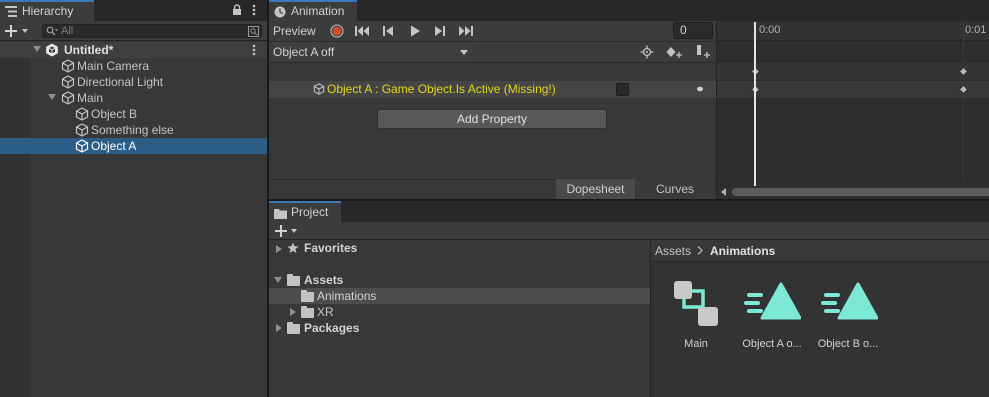 This screenshot has height=397, width=989. What do you see at coordinates (466, 31) in the screenshot?
I see `last-keyframe-icon` at bounding box center [466, 31].